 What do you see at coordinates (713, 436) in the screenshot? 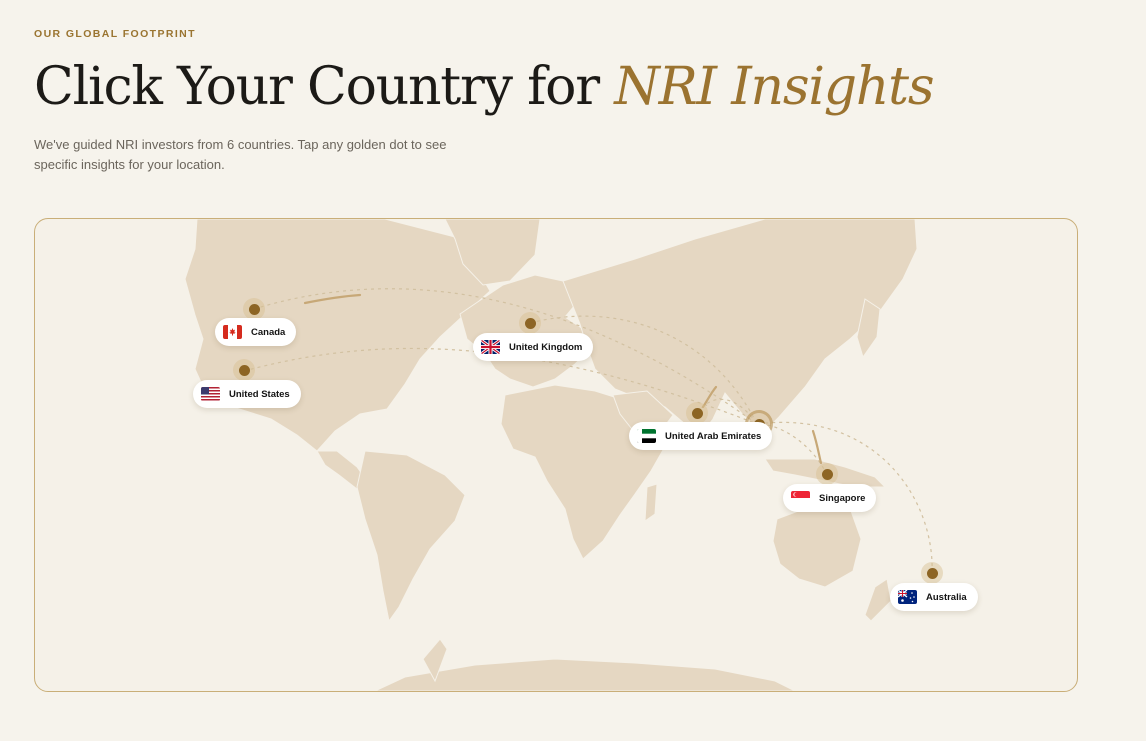
I see `country-label: United Arab Emirates` at bounding box center [713, 436].